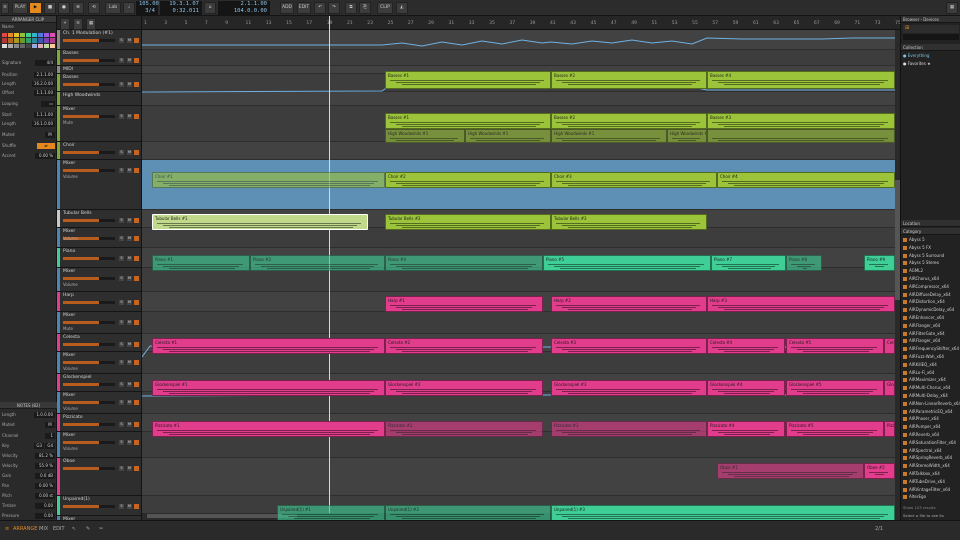 The image size is (960, 540). I want to click on arranger-clip: Piano #5, so click(627, 263).